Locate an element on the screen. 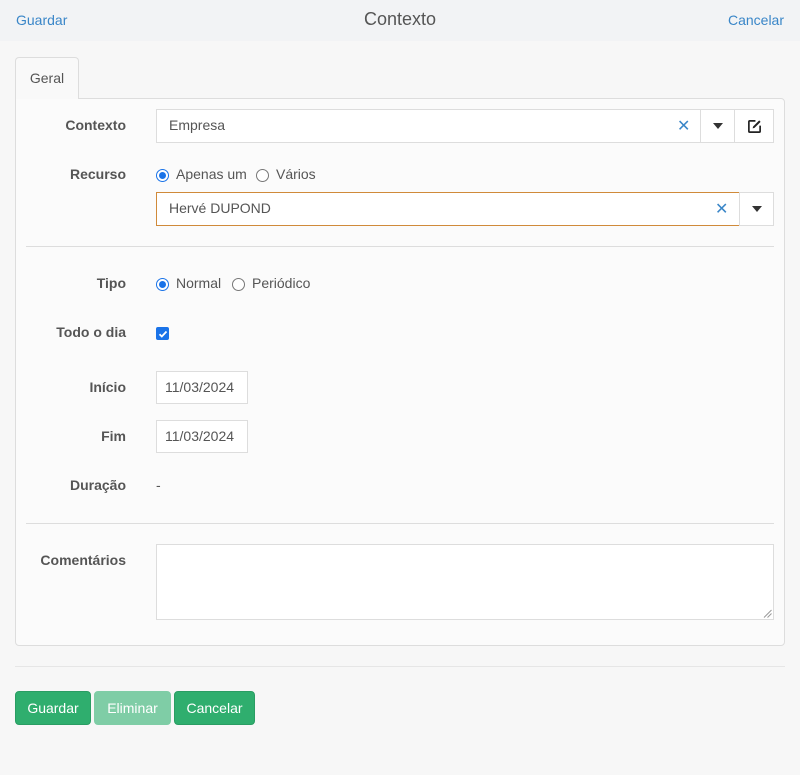  contexto-select: Empresa ✕ is located at coordinates (428, 126).